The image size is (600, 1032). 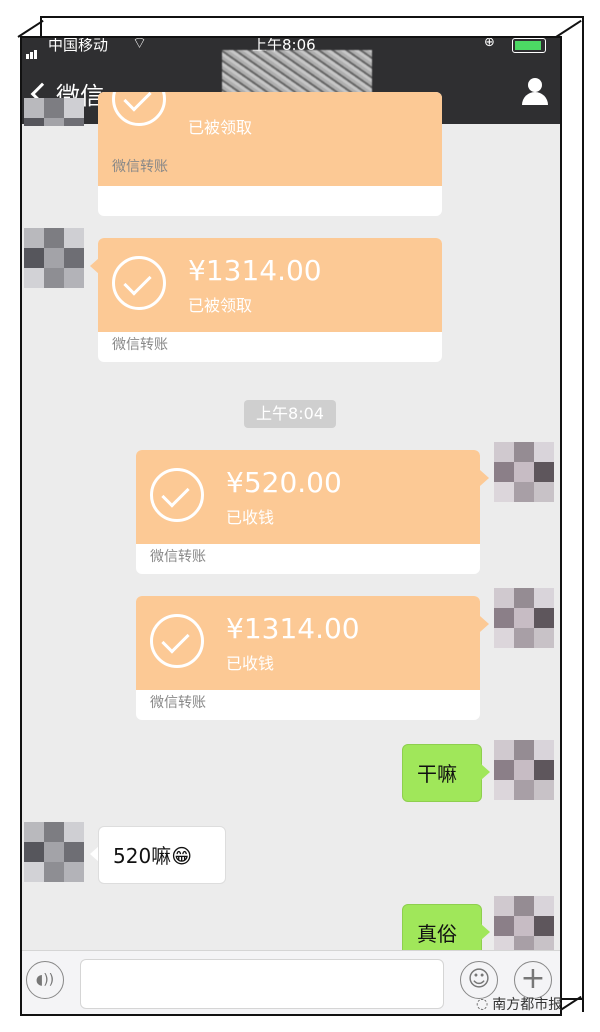 What do you see at coordinates (571, 515) in the screenshot?
I see `frame-side` at bounding box center [571, 515].